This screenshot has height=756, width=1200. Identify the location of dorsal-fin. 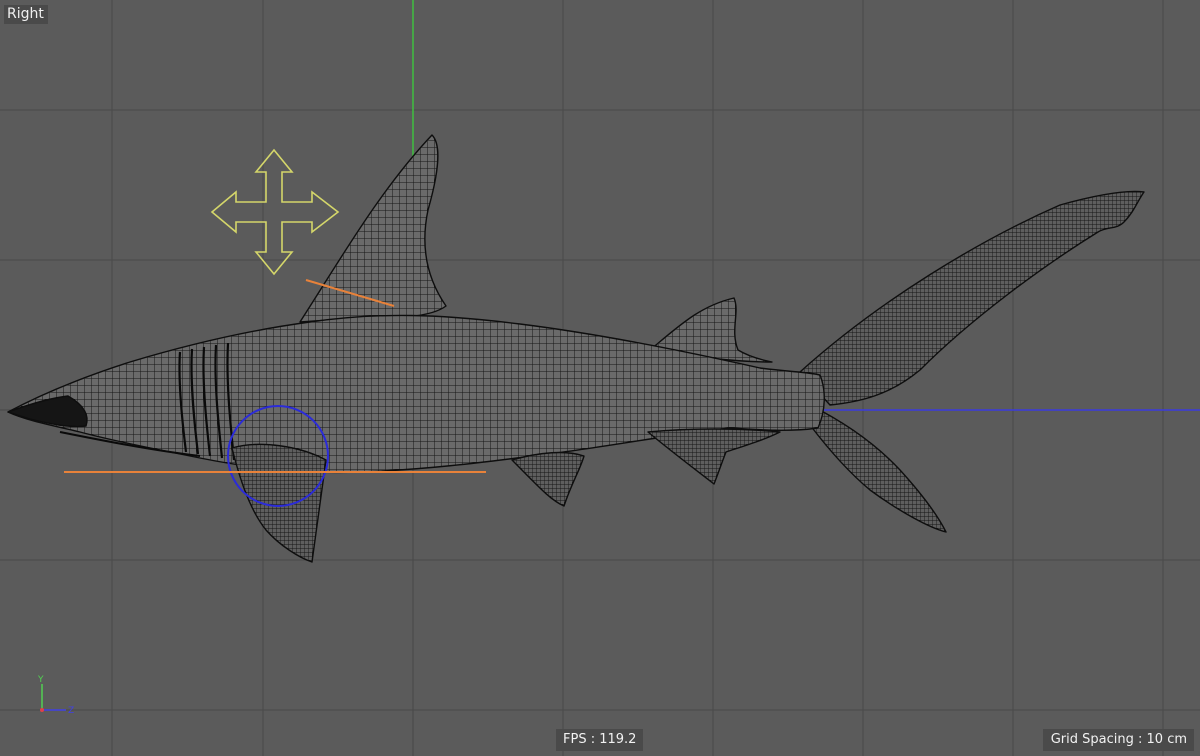
(373, 228).